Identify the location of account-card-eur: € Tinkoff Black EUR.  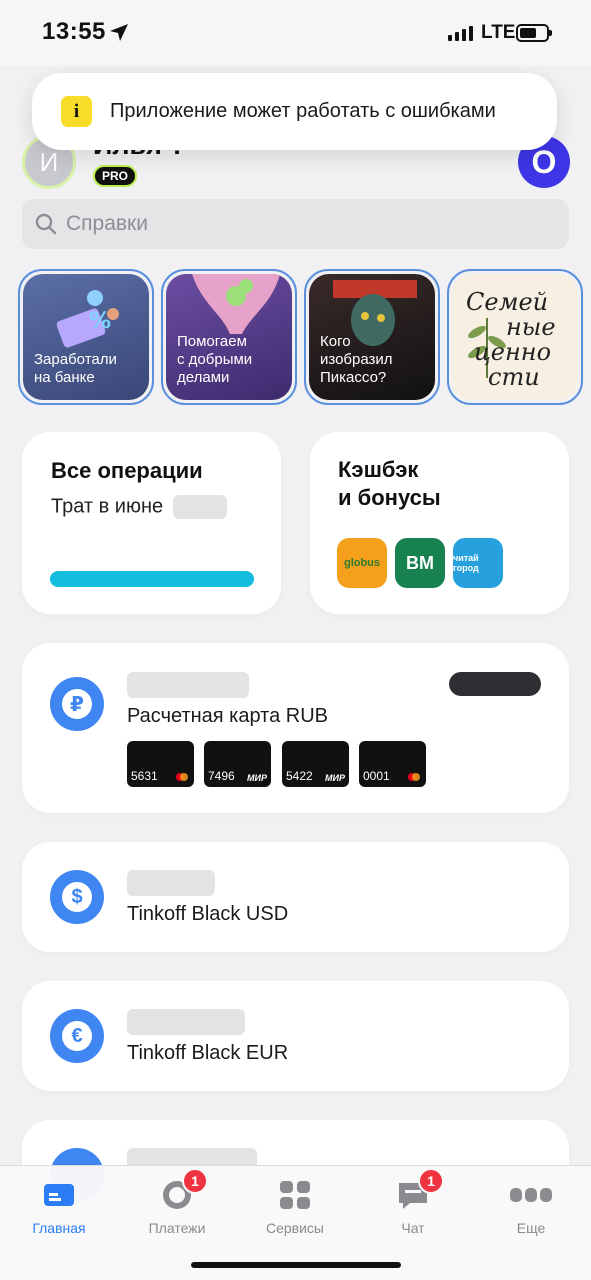
(295, 1036).